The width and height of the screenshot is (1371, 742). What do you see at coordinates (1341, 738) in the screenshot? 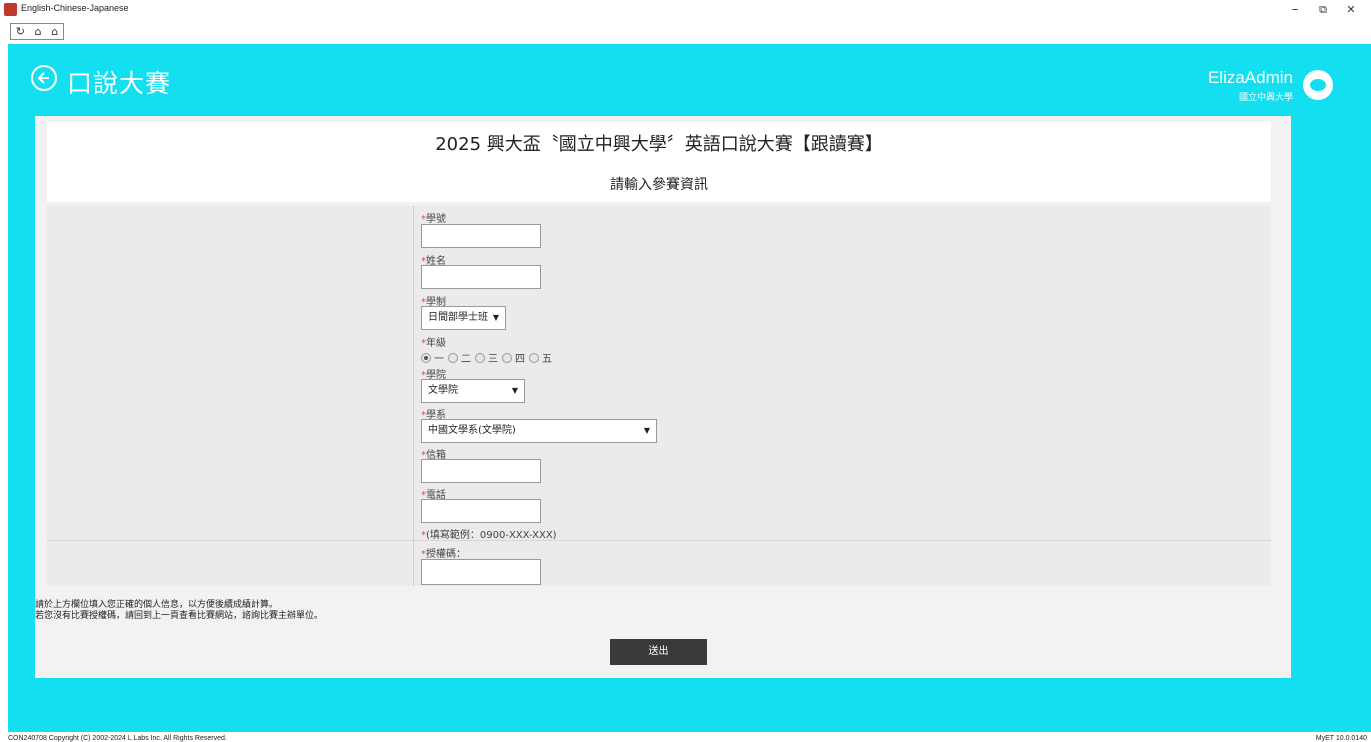
I see `version-text: MyET 10.0.0140` at bounding box center [1341, 738].